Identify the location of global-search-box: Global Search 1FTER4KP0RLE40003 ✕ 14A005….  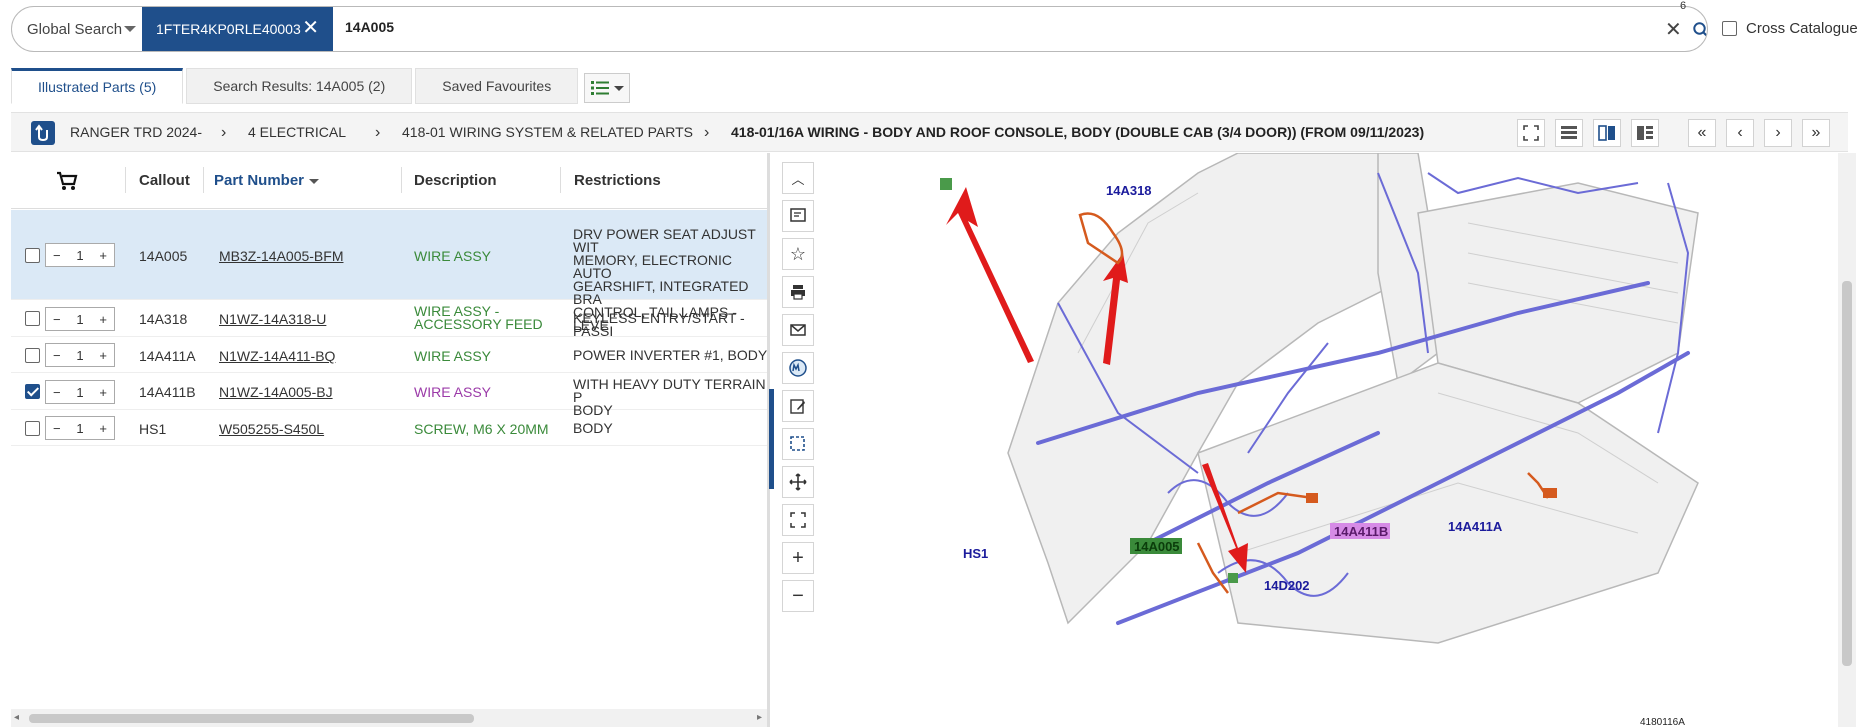
(859, 29).